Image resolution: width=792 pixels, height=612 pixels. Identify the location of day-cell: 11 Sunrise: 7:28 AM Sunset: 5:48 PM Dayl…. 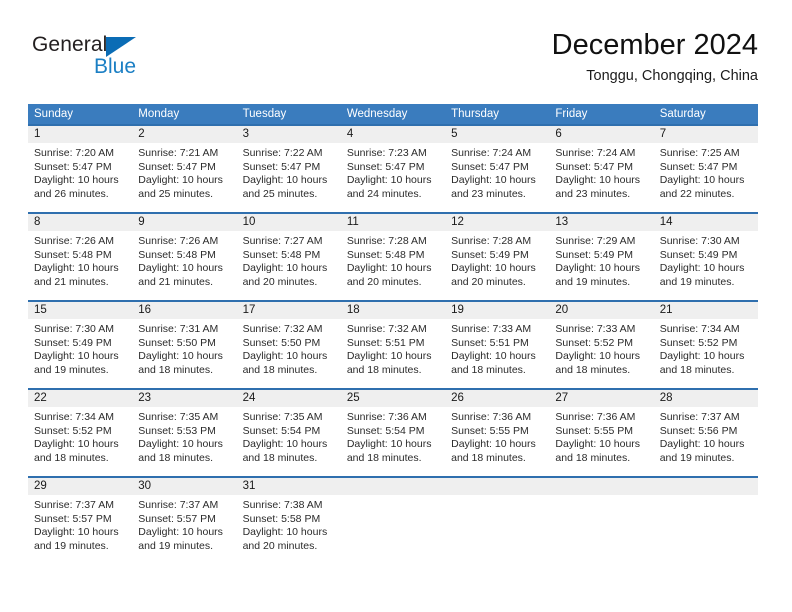
(393, 257).